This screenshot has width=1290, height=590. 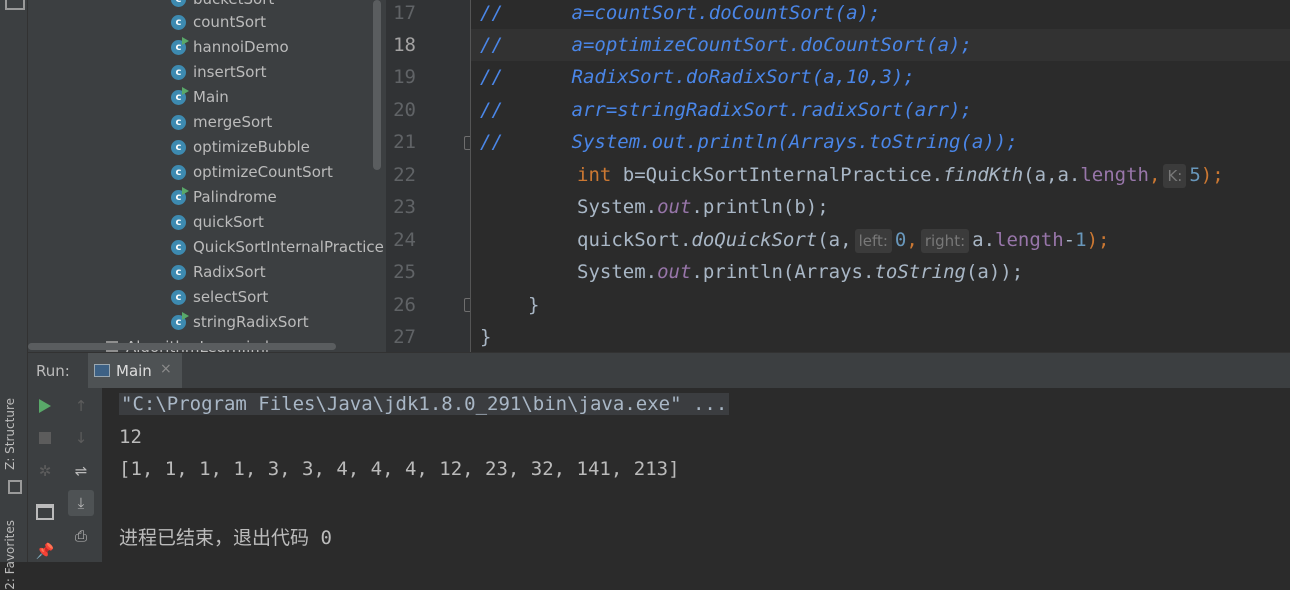 I want to click on rerun-button, so click(x=45, y=406).